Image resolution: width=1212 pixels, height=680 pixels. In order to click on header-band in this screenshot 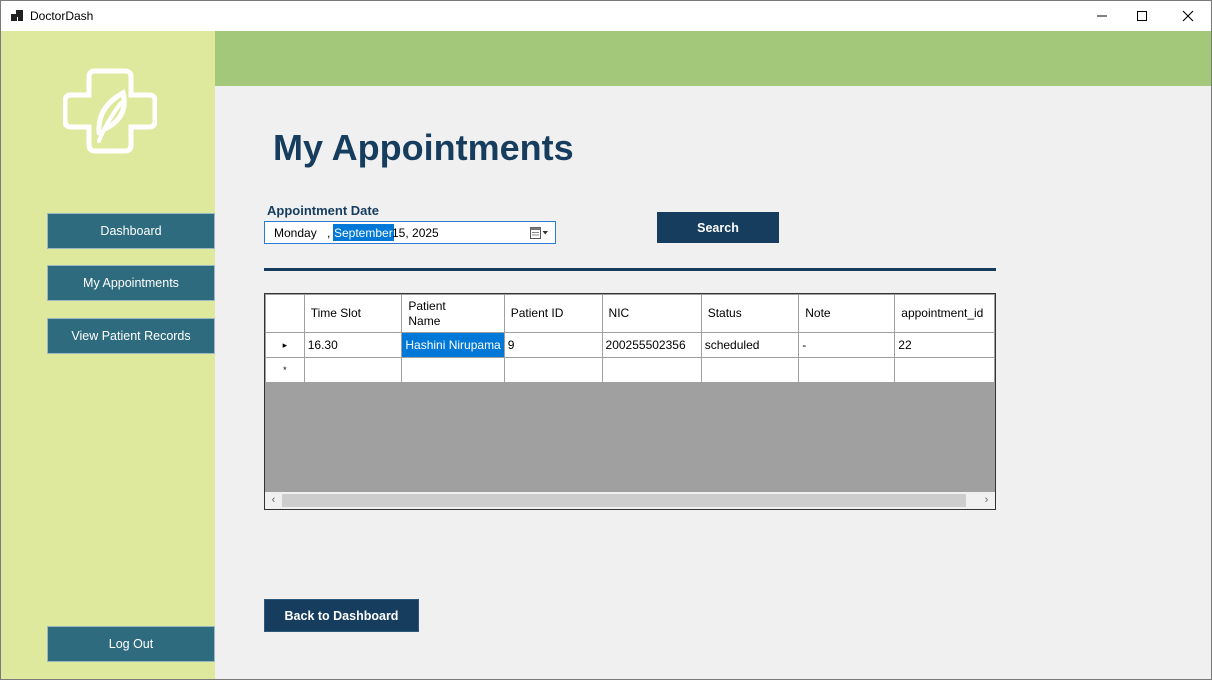, I will do `click(713, 58)`.